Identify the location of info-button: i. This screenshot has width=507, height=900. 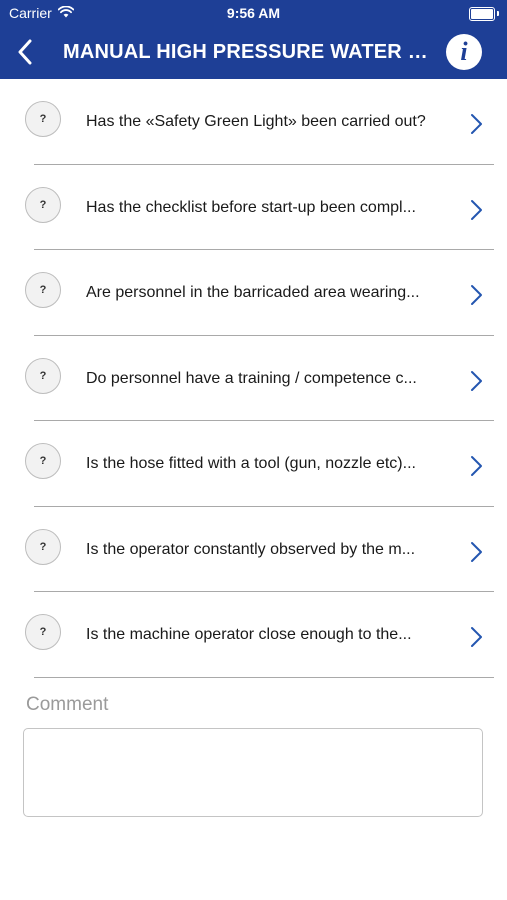
(464, 52).